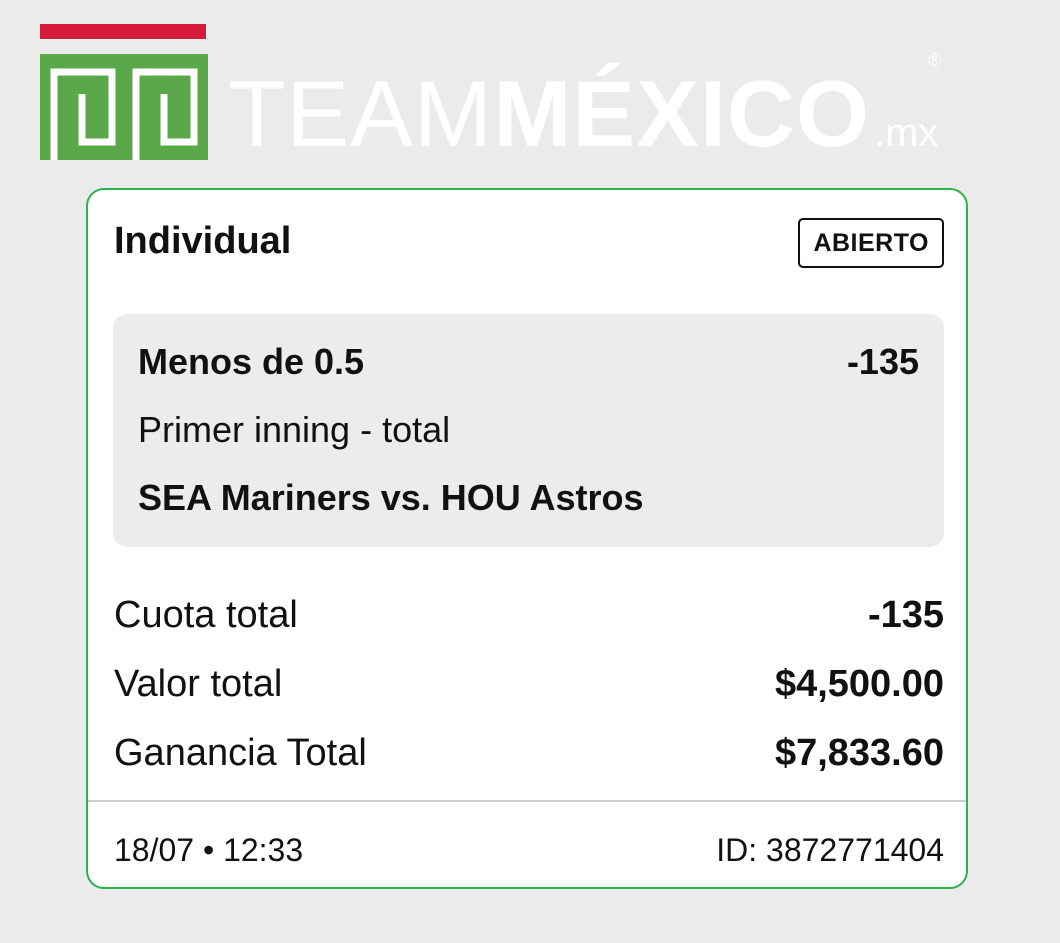 The height and width of the screenshot is (943, 1060). Describe the element at coordinates (871, 243) in the screenshot. I see `status-badge: ABIERTO` at that location.